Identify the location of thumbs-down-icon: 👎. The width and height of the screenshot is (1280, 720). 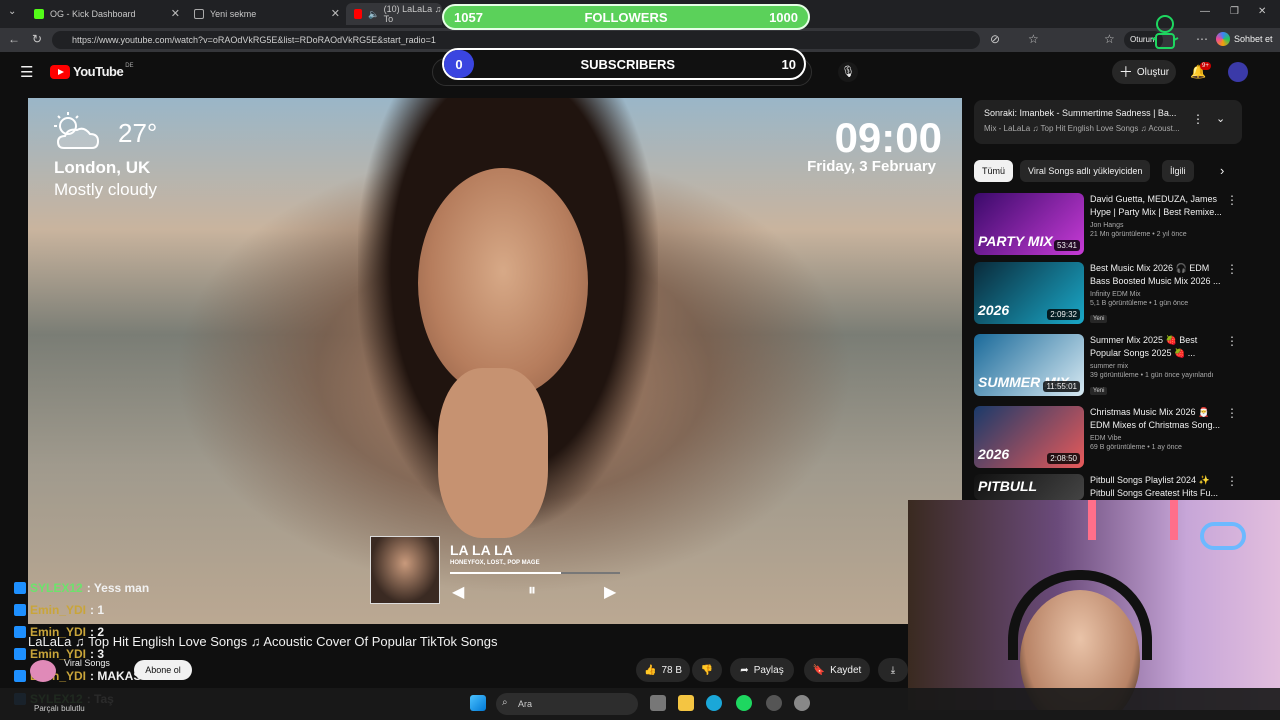
(707, 670).